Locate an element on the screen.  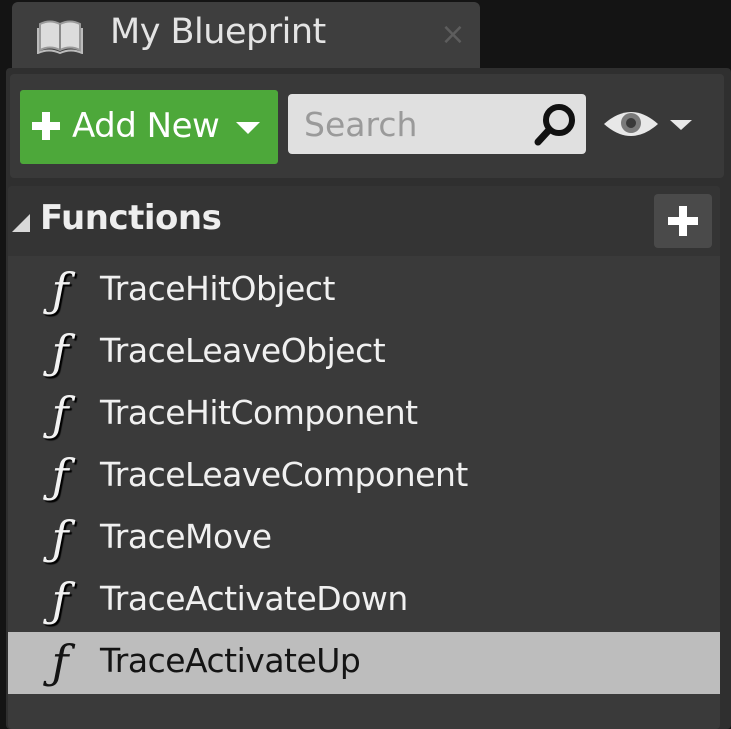
function-label: TraceMove is located at coordinates (186, 536).